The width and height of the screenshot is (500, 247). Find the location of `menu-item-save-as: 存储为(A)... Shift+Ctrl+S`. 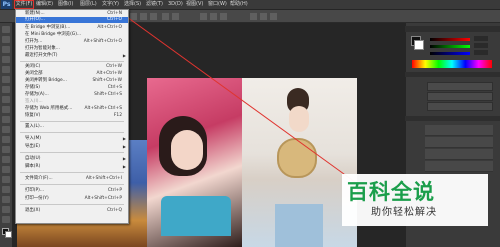

menu-item-save-as: 存储为(A)... Shift+Ctrl+S is located at coordinates (72, 95).